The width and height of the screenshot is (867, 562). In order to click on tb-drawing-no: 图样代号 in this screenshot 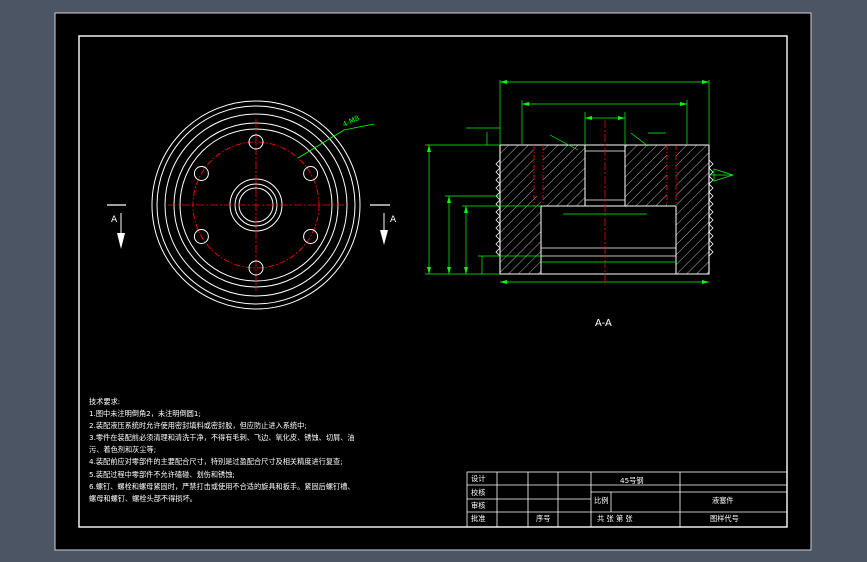, I will do `click(724, 518)`.